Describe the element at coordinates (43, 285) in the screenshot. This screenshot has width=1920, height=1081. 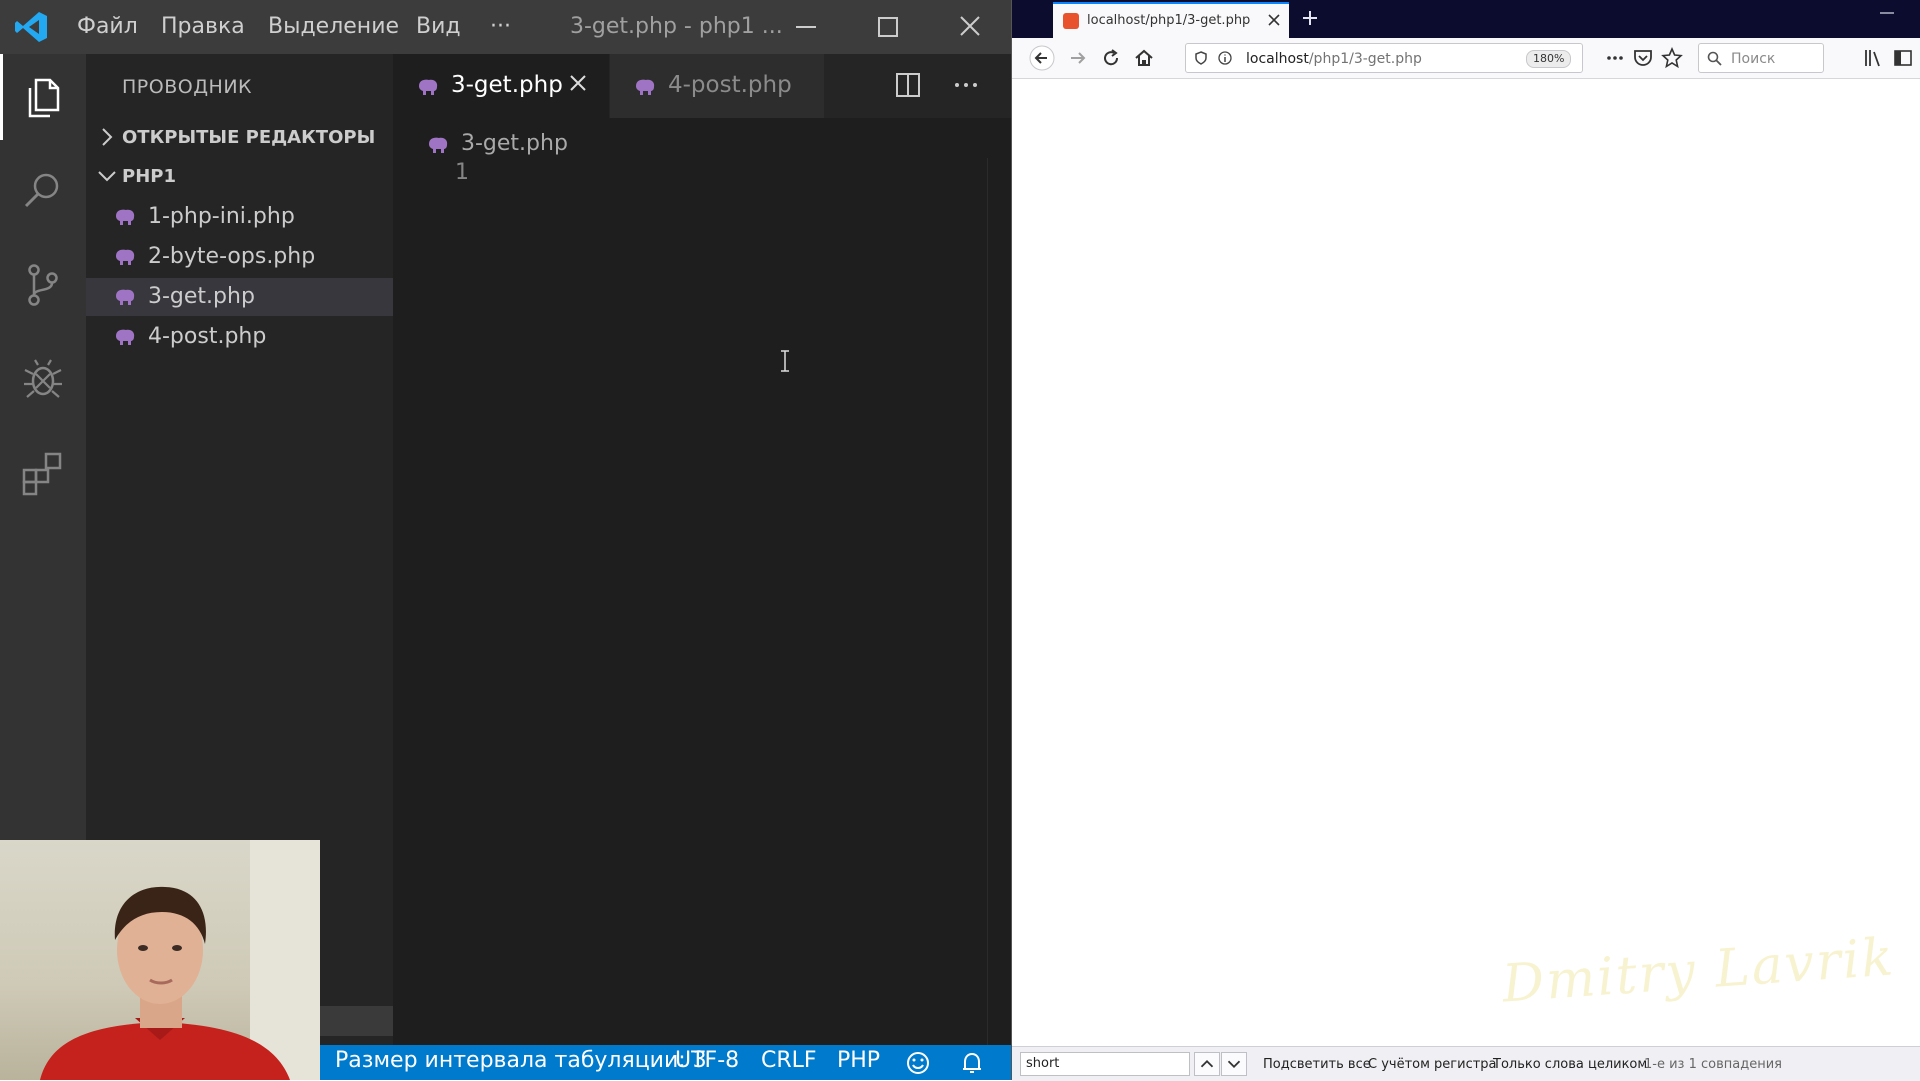
I see `source-control-icon` at that location.